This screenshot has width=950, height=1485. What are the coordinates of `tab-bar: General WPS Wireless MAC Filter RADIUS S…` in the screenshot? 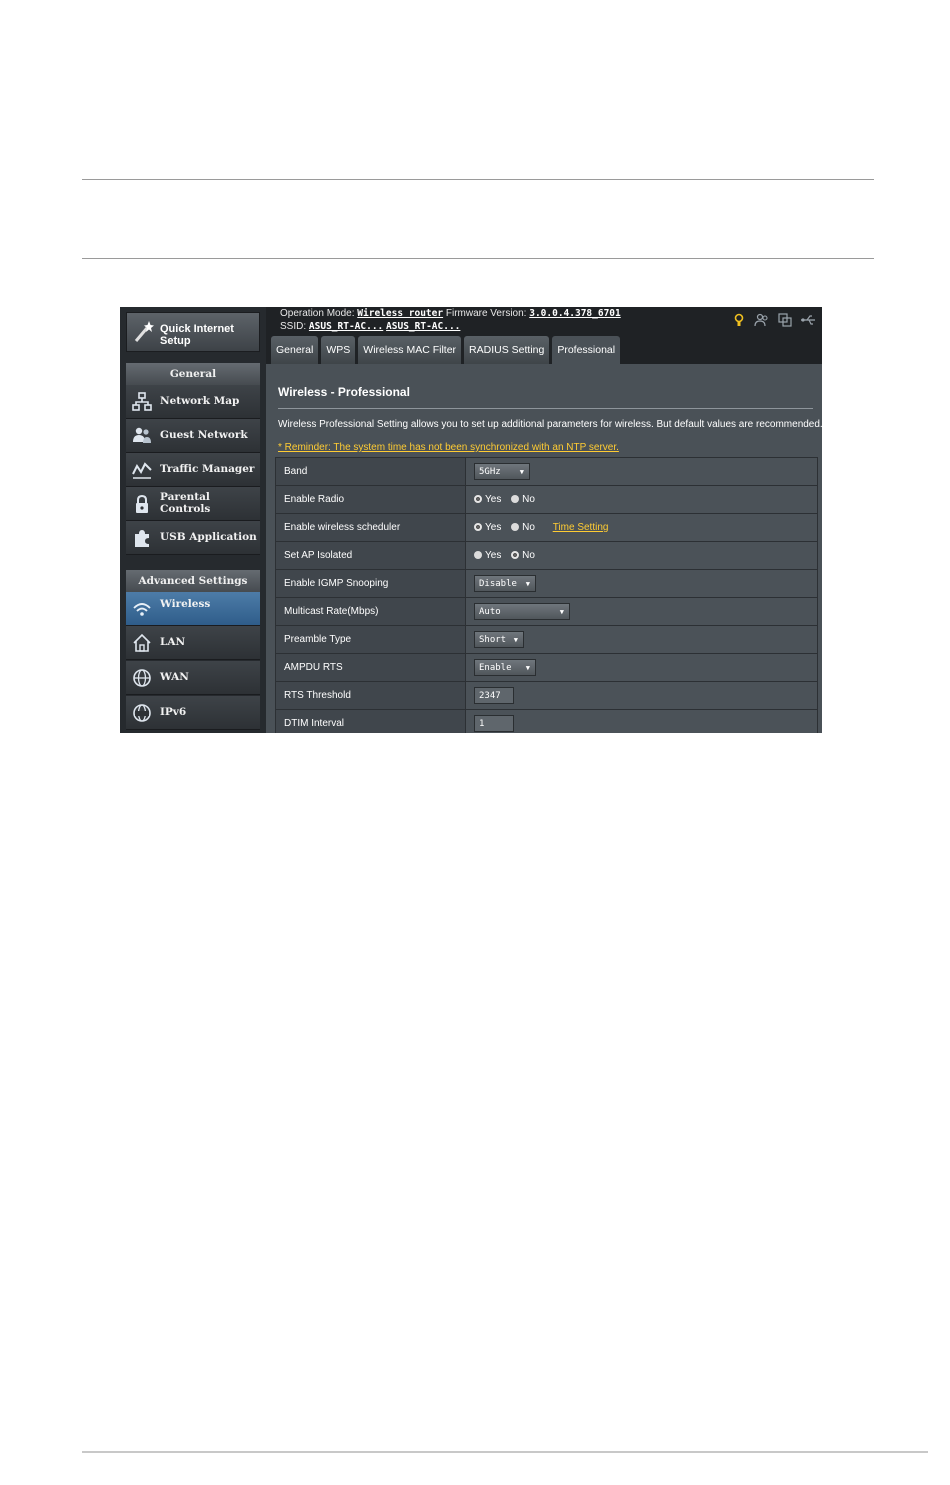 It's located at (446, 350).